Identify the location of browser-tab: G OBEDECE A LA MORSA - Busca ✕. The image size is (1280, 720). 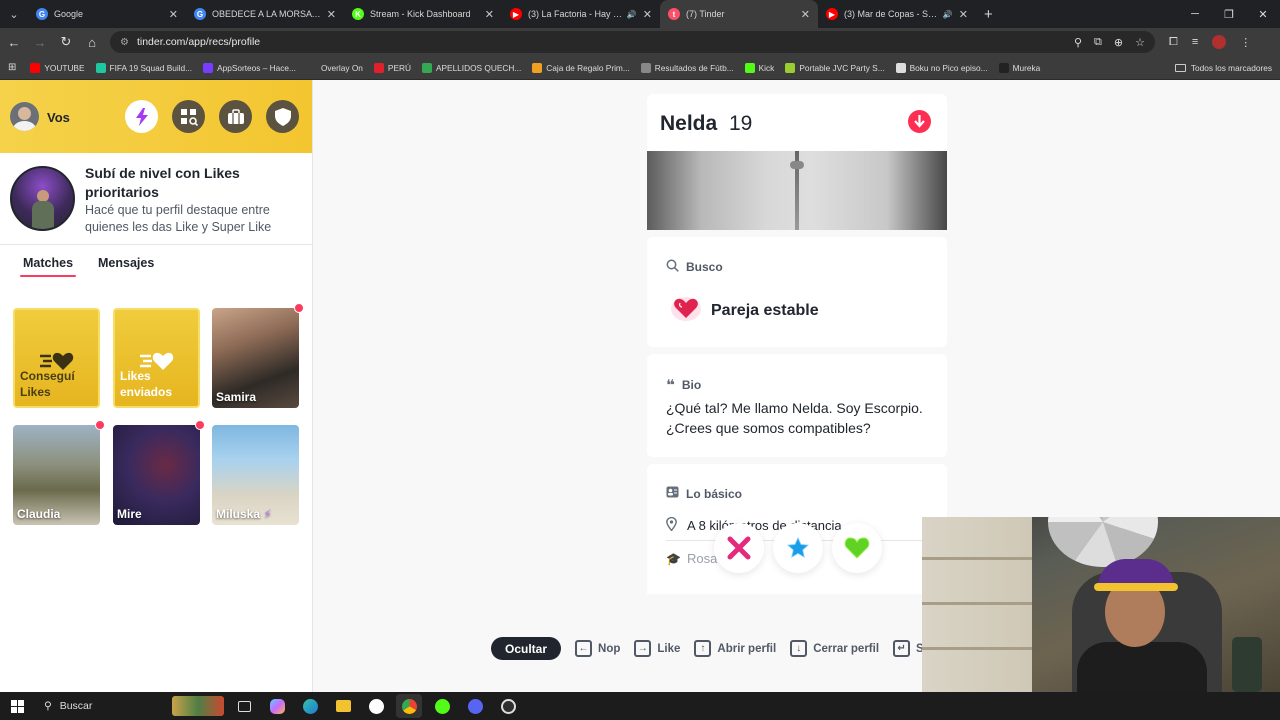
(265, 14).